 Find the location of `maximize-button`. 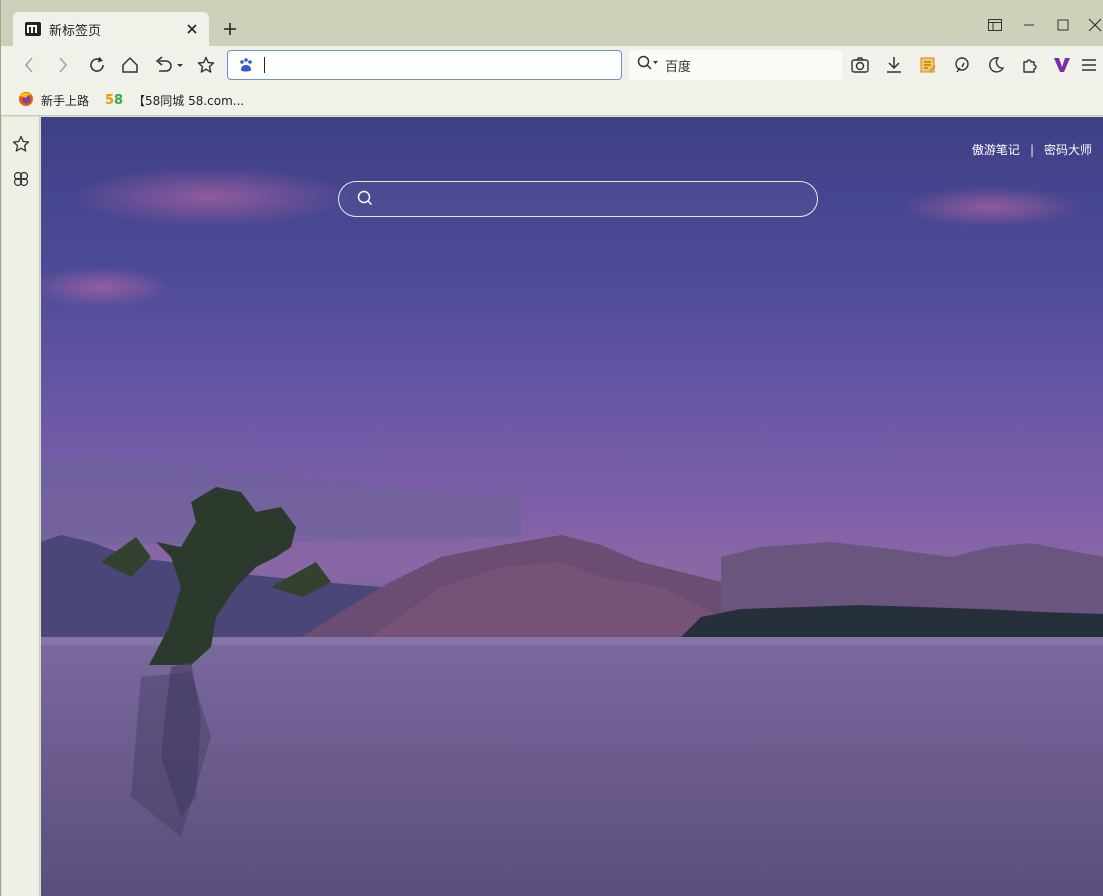

maximize-button is located at coordinates (1063, 25).